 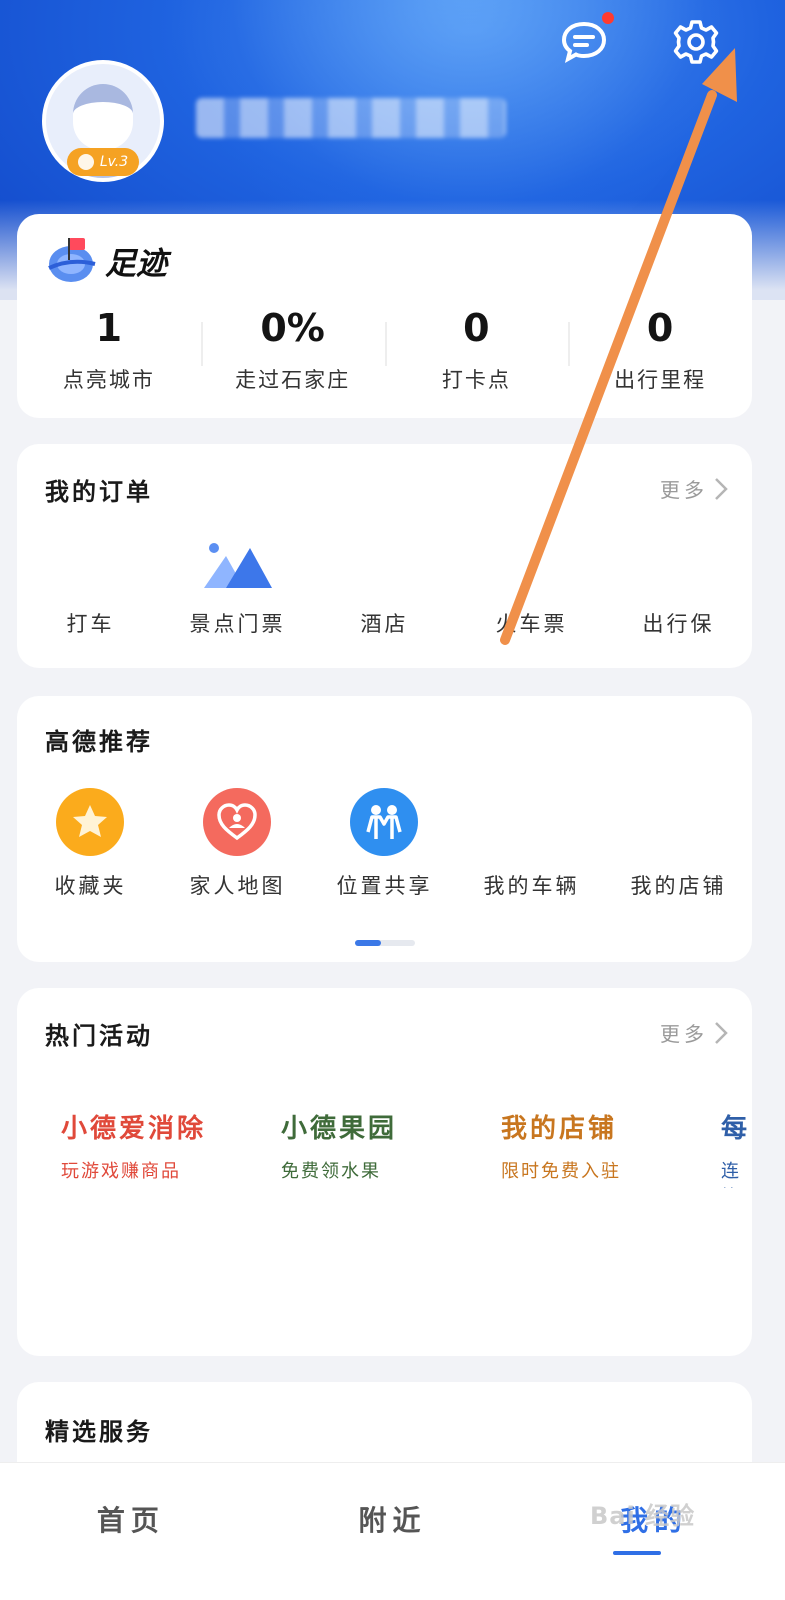 I want to click on footprint-stats: 1 点亮城市 0% 走过石家庄 0 打卡点 0 出行里程, so click(x=384, y=350).